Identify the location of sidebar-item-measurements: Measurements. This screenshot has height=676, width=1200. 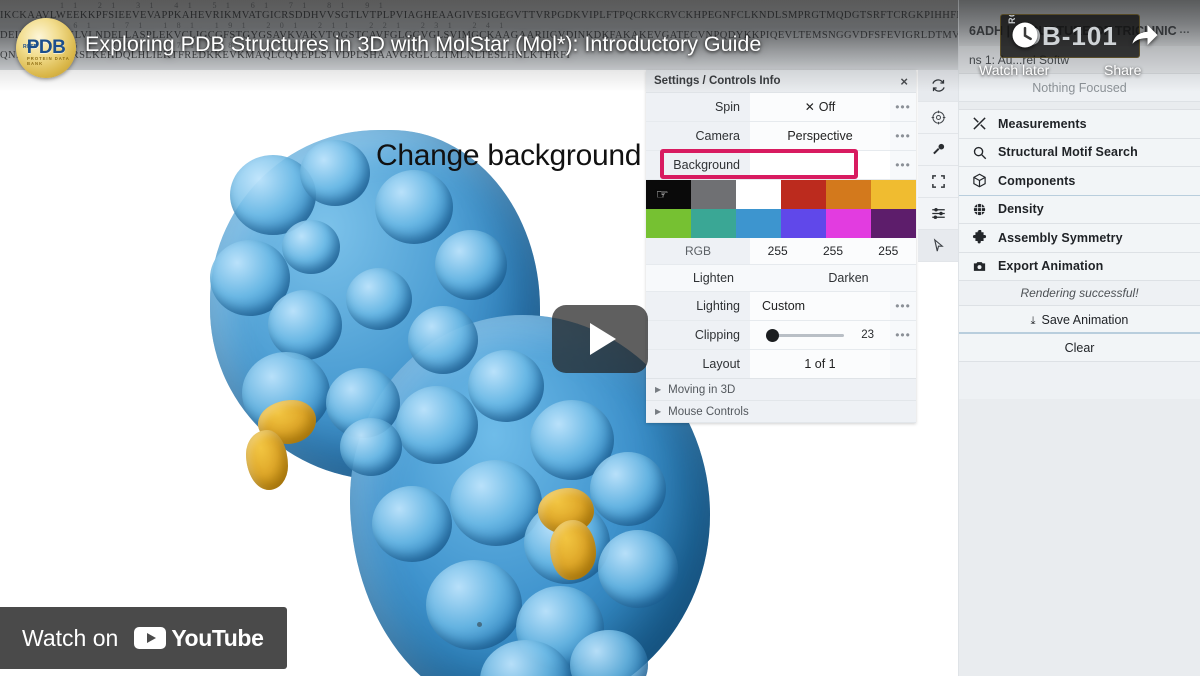
(1079, 124).